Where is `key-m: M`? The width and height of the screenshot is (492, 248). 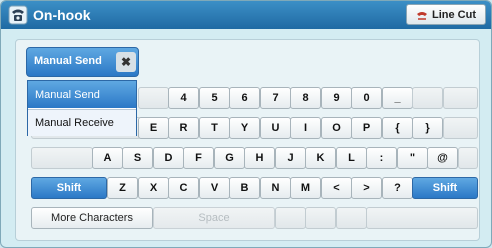
key-m: M is located at coordinates (305, 188).